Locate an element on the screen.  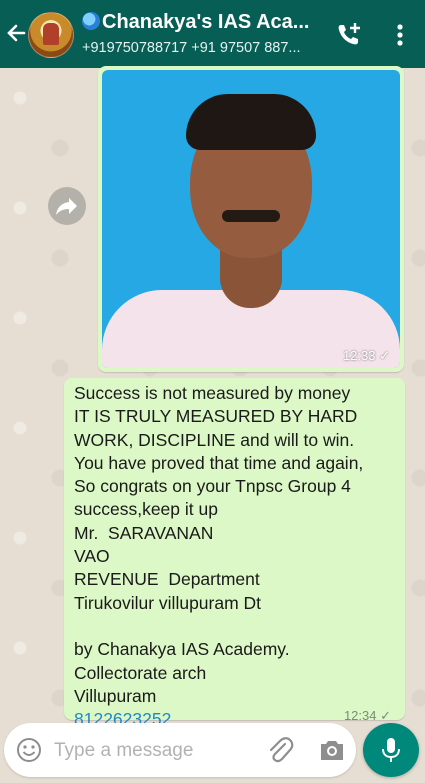
message-line: Mr. SARAVANAN is located at coordinates (144, 532).